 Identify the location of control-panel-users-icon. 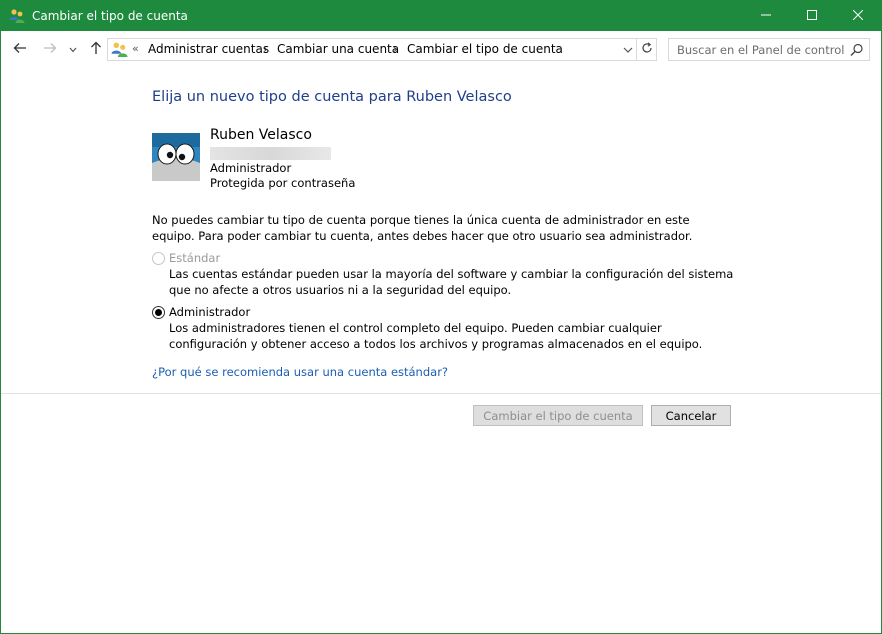
(119, 49).